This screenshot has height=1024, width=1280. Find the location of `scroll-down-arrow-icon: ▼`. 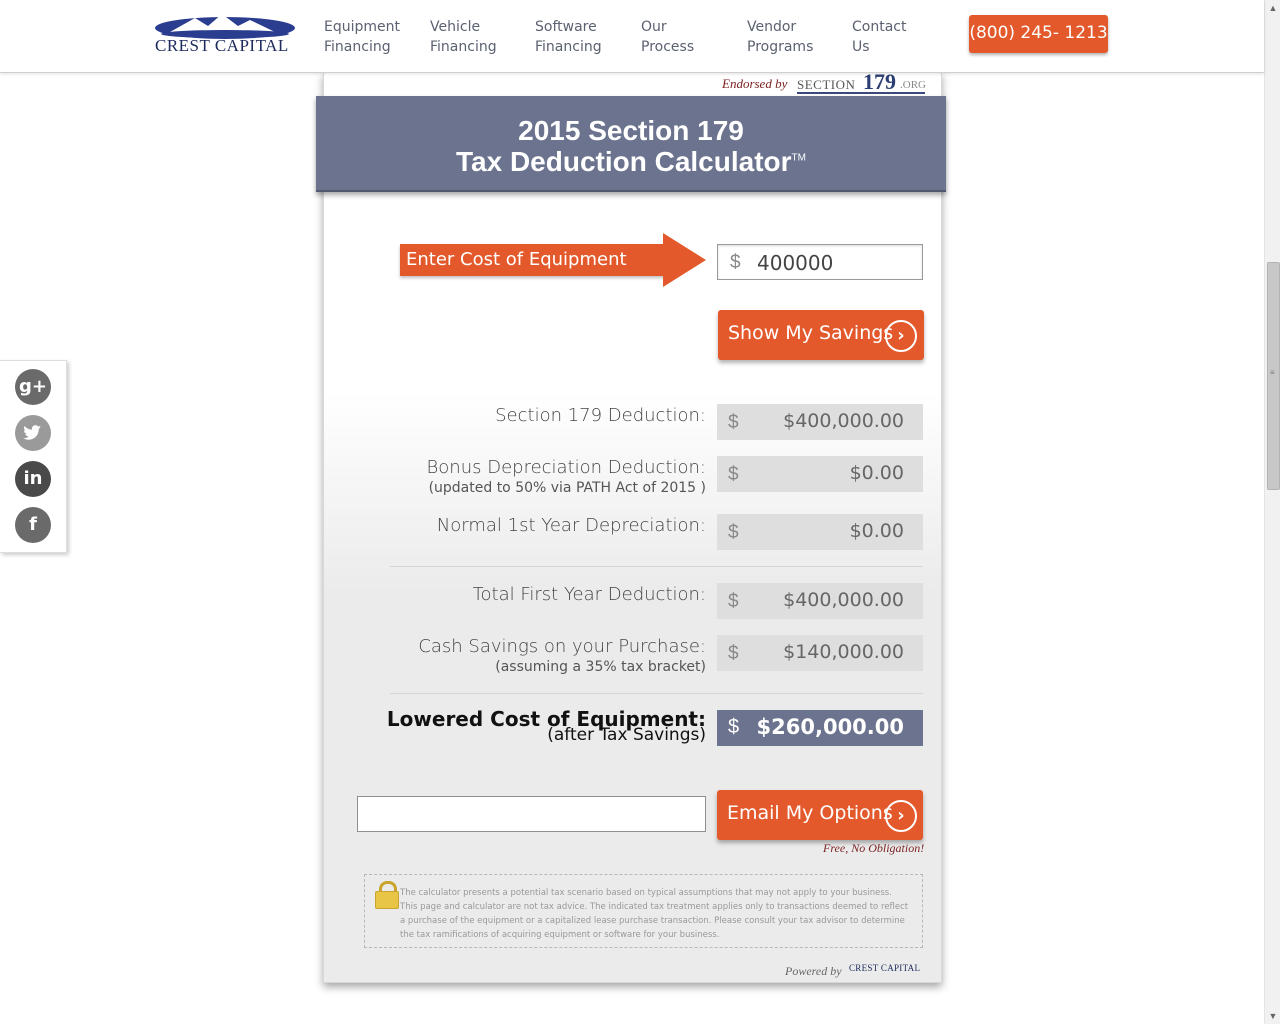

scroll-down-arrow-icon: ▼ is located at coordinates (1272, 1016).